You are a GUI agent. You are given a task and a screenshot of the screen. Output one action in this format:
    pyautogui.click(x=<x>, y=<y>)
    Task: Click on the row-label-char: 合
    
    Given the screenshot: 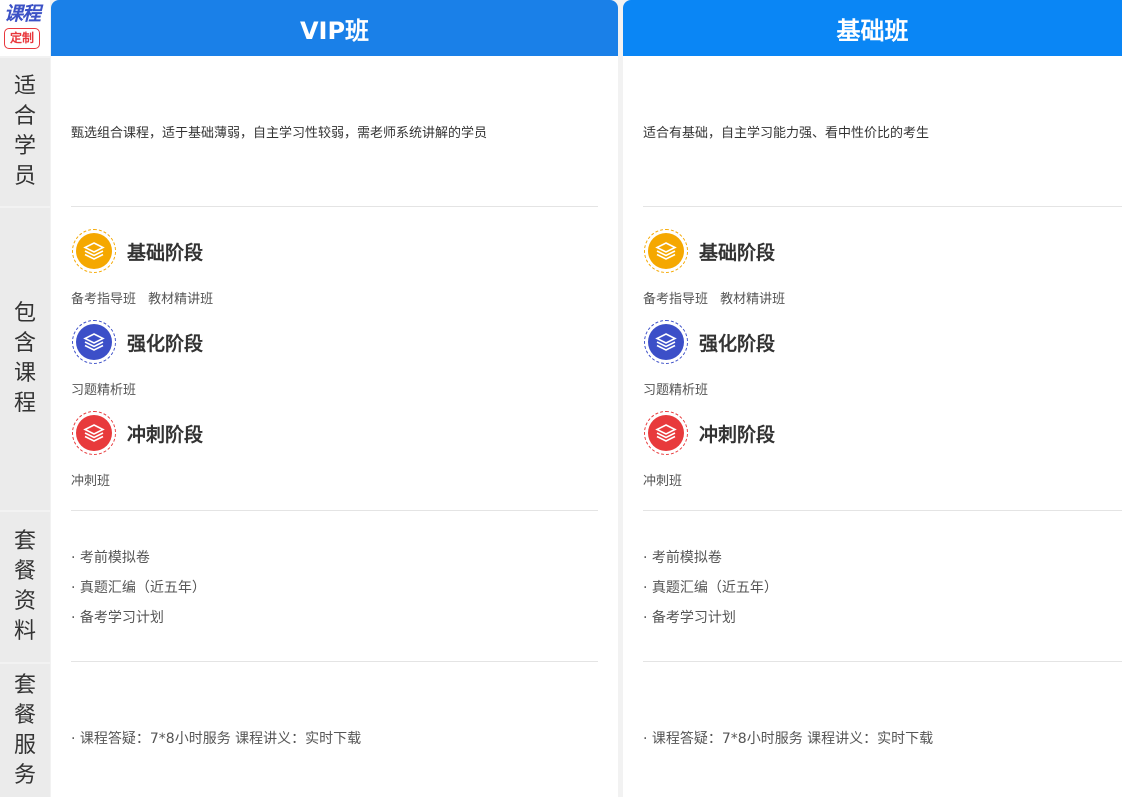 What is the action you would take?
    pyautogui.click(x=24, y=116)
    